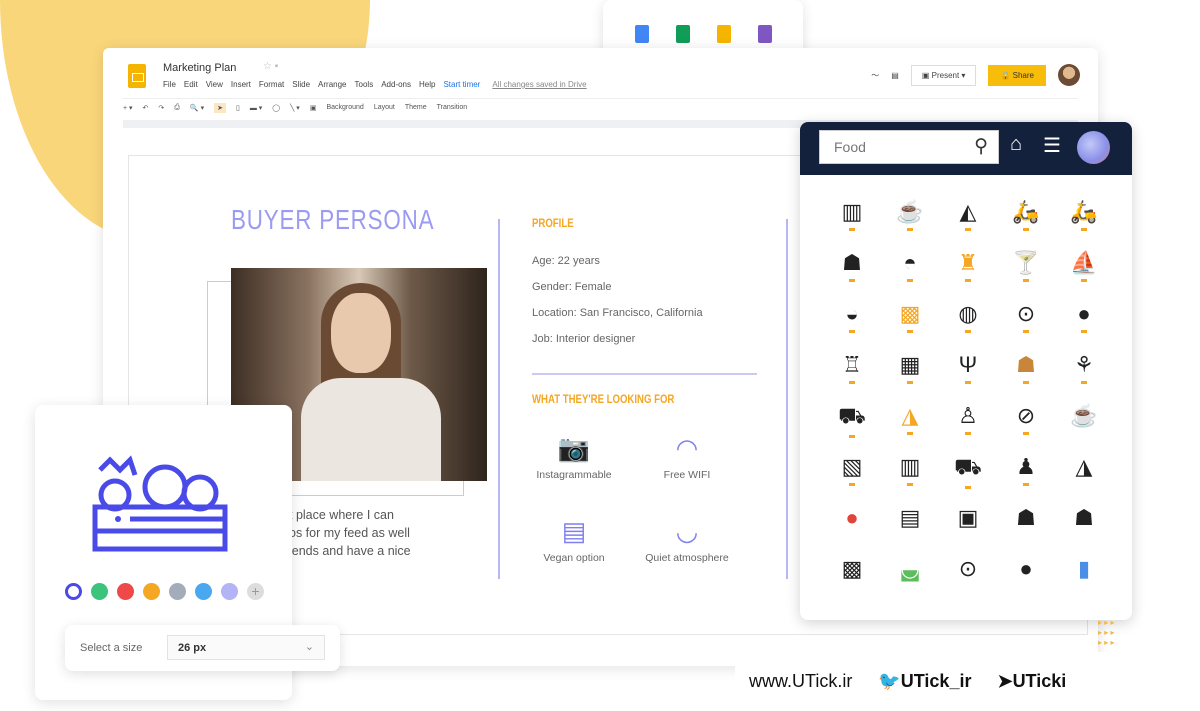 The image size is (1200, 711). What do you see at coordinates (981, 146) in the screenshot?
I see `search-icon: ⚲` at bounding box center [981, 146].